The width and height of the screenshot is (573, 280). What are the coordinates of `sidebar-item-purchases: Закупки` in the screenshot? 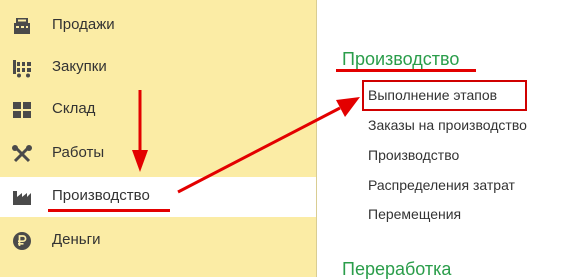 It's located at (158, 68).